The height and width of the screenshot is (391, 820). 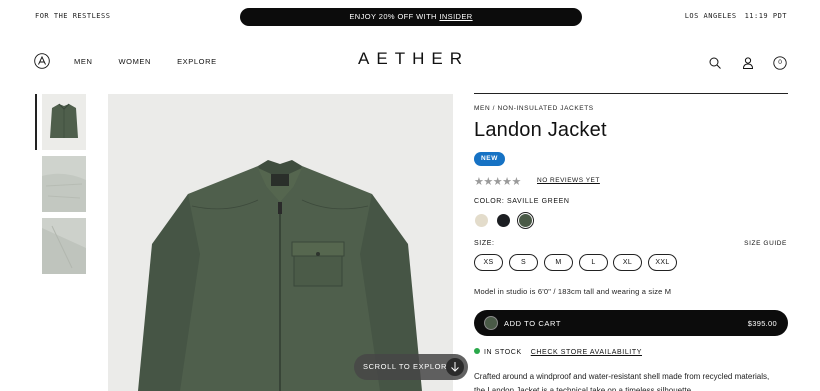 What do you see at coordinates (710, 16) in the screenshot?
I see `location-label: LOS ANGELES` at bounding box center [710, 16].